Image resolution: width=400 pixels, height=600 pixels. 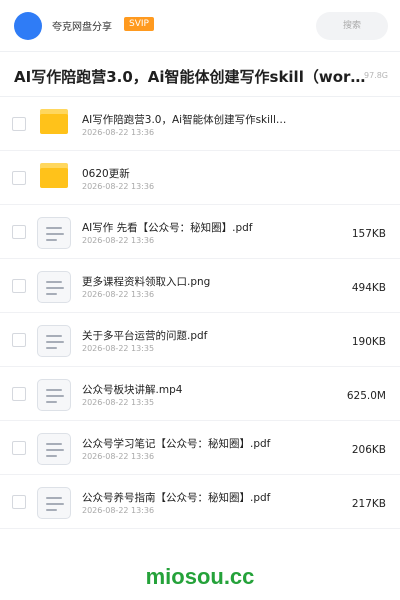 What do you see at coordinates (82, 27) in the screenshot?
I see `share-owner-name: 夸克网盘分享` at bounding box center [82, 27].